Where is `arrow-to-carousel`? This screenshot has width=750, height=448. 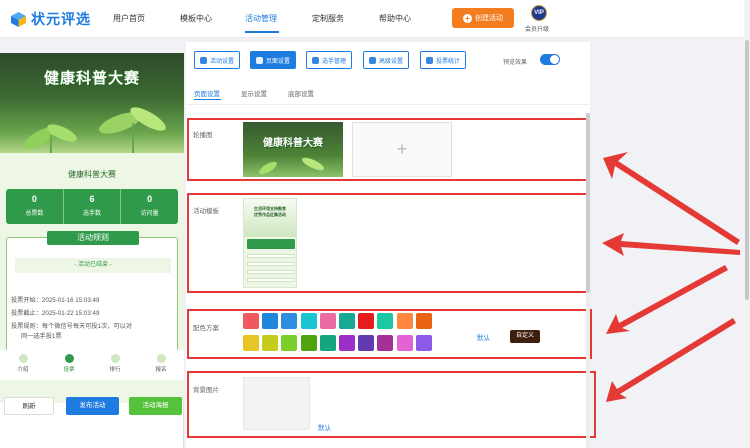
arrow-to-carousel is located at coordinates (671, 198).